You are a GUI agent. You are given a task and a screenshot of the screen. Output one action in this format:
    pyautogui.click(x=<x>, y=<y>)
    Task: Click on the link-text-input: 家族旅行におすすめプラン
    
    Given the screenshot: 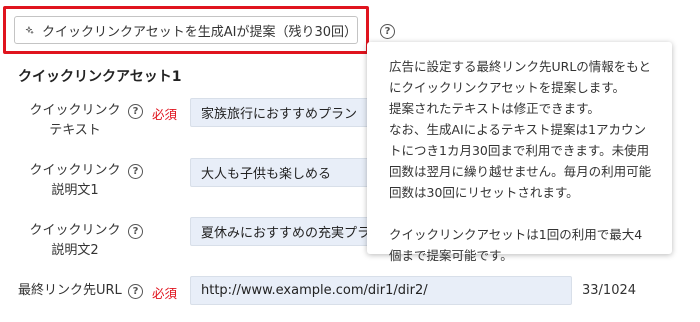 What is the action you would take?
    pyautogui.click(x=280, y=112)
    